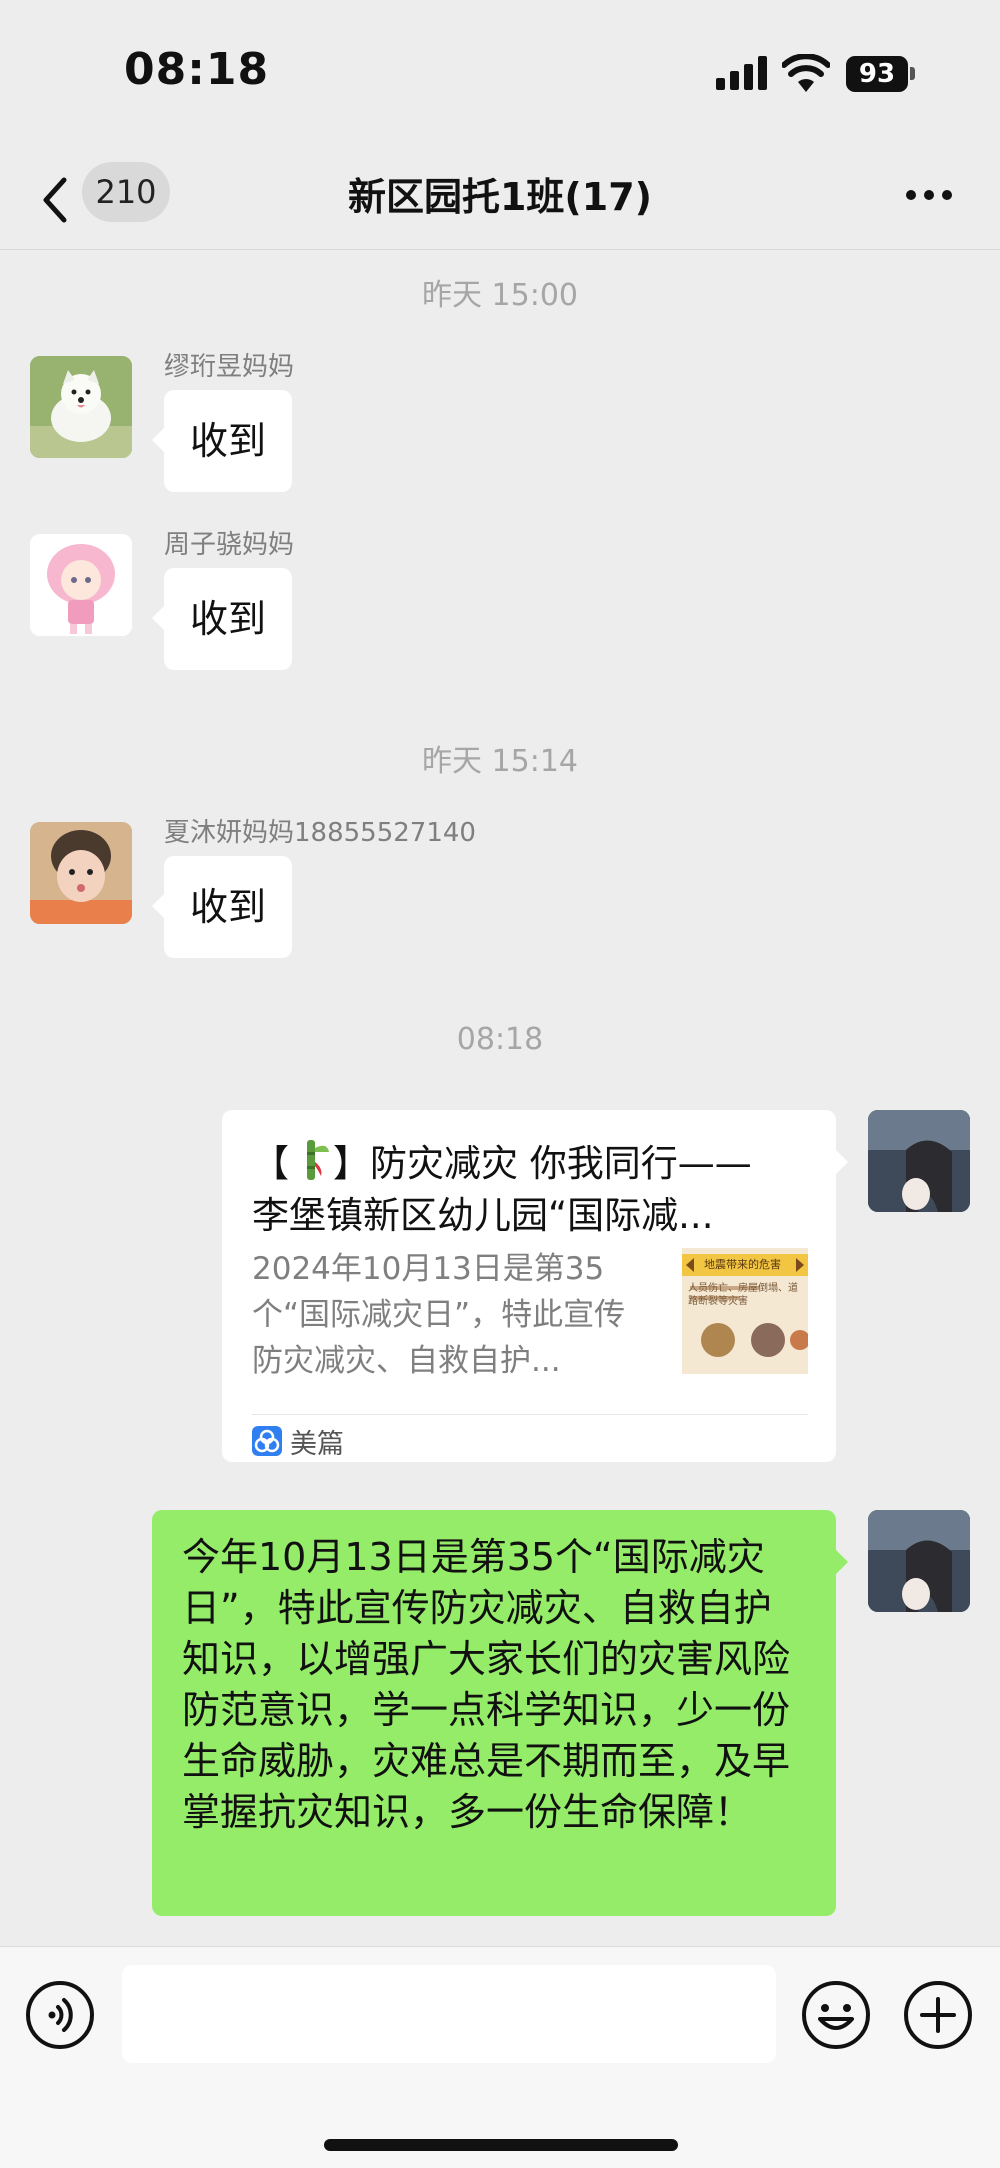 This screenshot has height=2168, width=1000. What do you see at coordinates (500, 75) in the screenshot?
I see `status-bar: 08:18 93` at bounding box center [500, 75].